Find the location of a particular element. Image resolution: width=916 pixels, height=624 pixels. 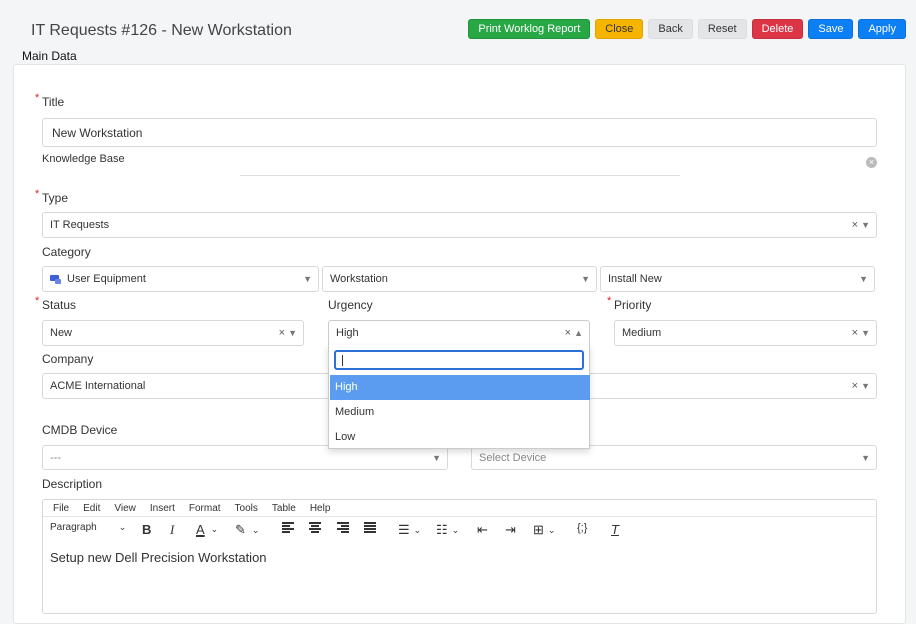

cmdb-device-label: CMDB Device is located at coordinates (80, 430).